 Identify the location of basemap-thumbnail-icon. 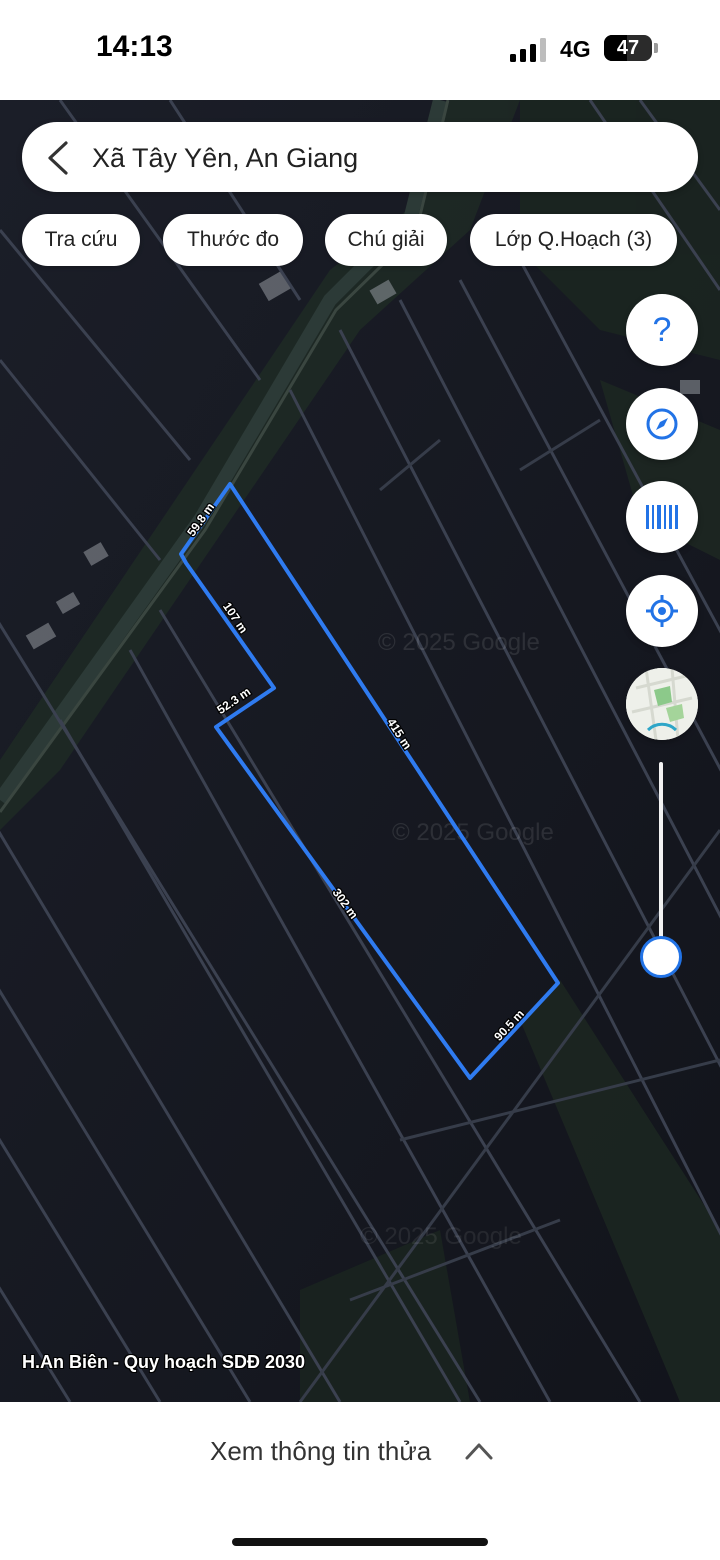
(662, 704).